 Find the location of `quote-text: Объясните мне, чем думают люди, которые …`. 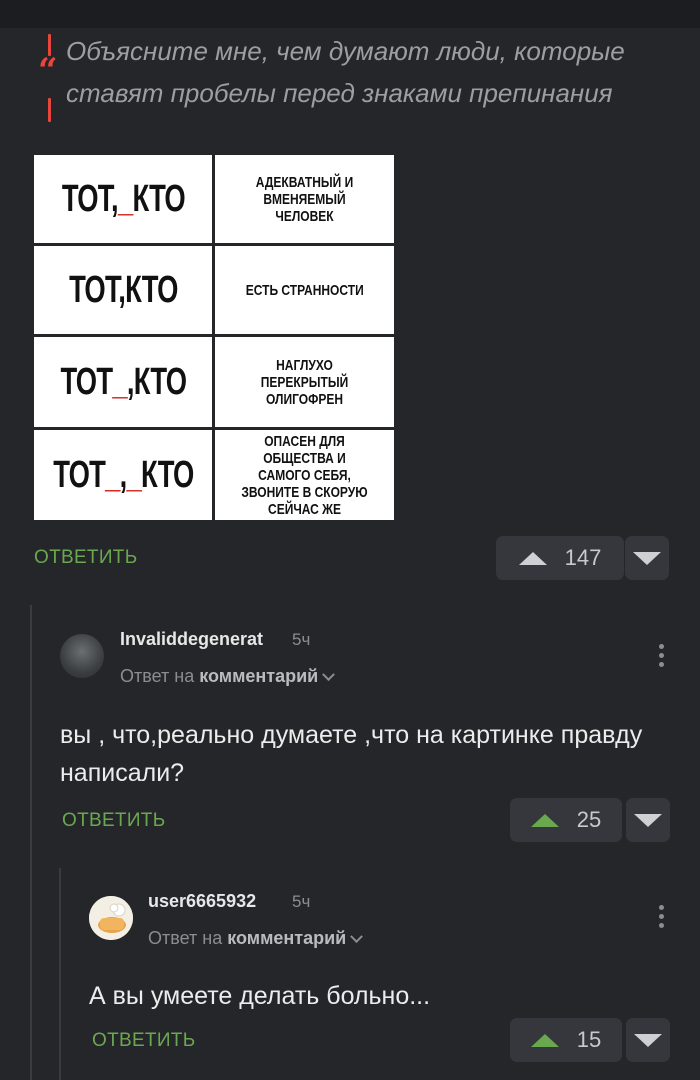

quote-text: Объясните мне, чем думают люди, которые … is located at coordinates (345, 72).